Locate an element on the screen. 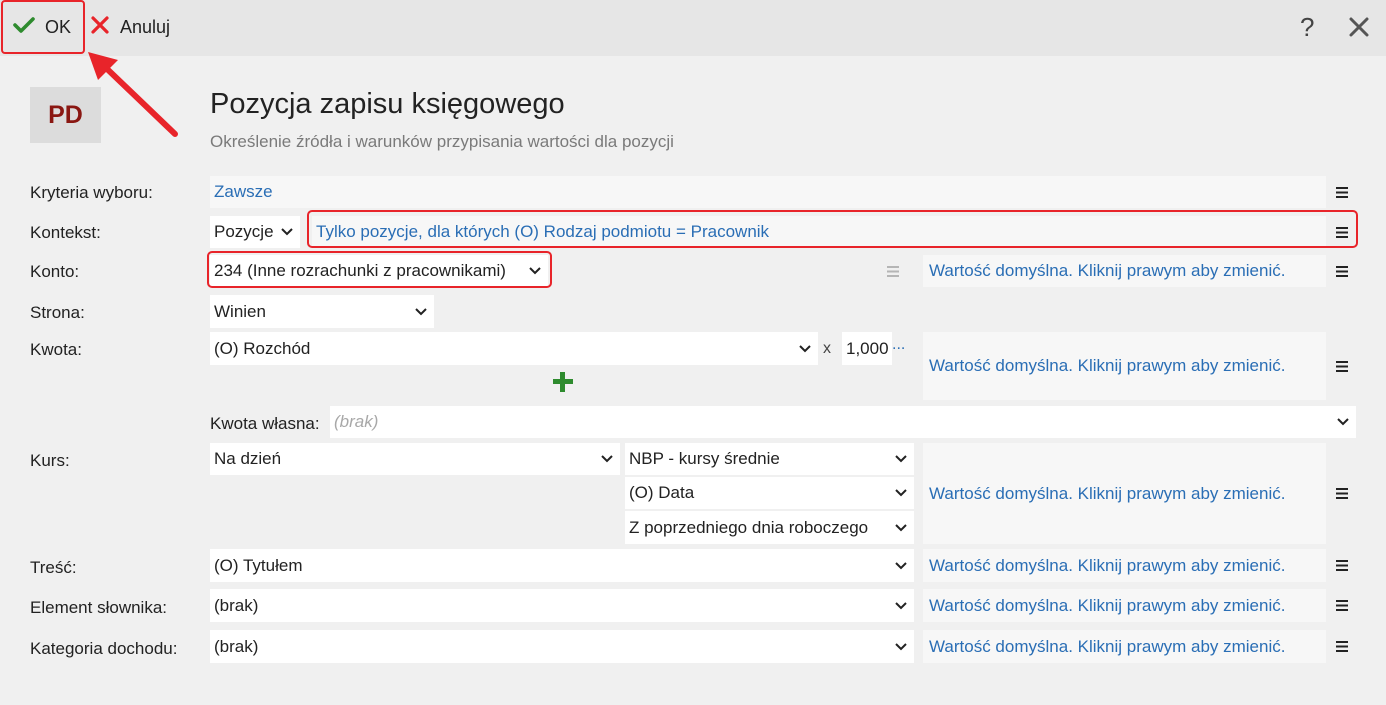 This screenshot has width=1386, height=705. kurs-rule-value: Z poprzedniego dnia roboczego is located at coordinates (749, 527).